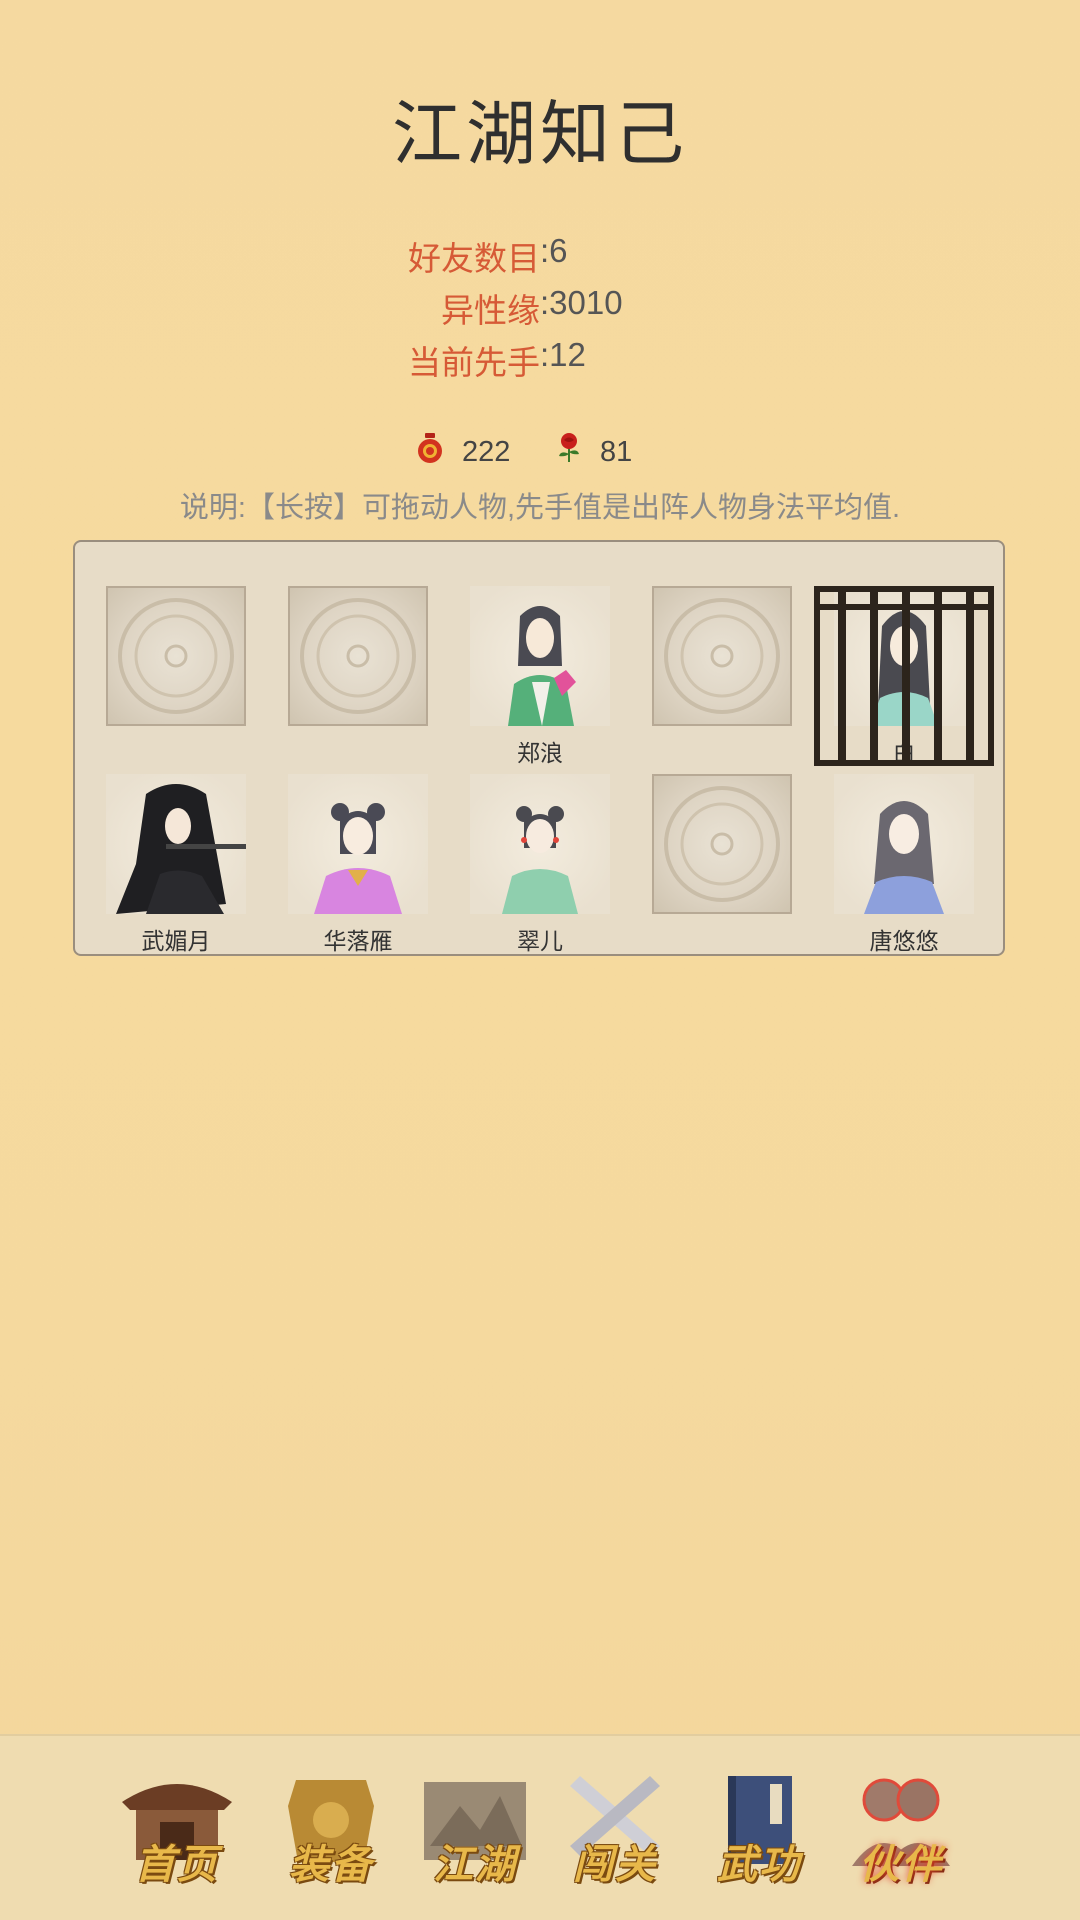  What do you see at coordinates (474, 362) in the screenshot?
I see `stat-label: 当前先手` at bounding box center [474, 362].